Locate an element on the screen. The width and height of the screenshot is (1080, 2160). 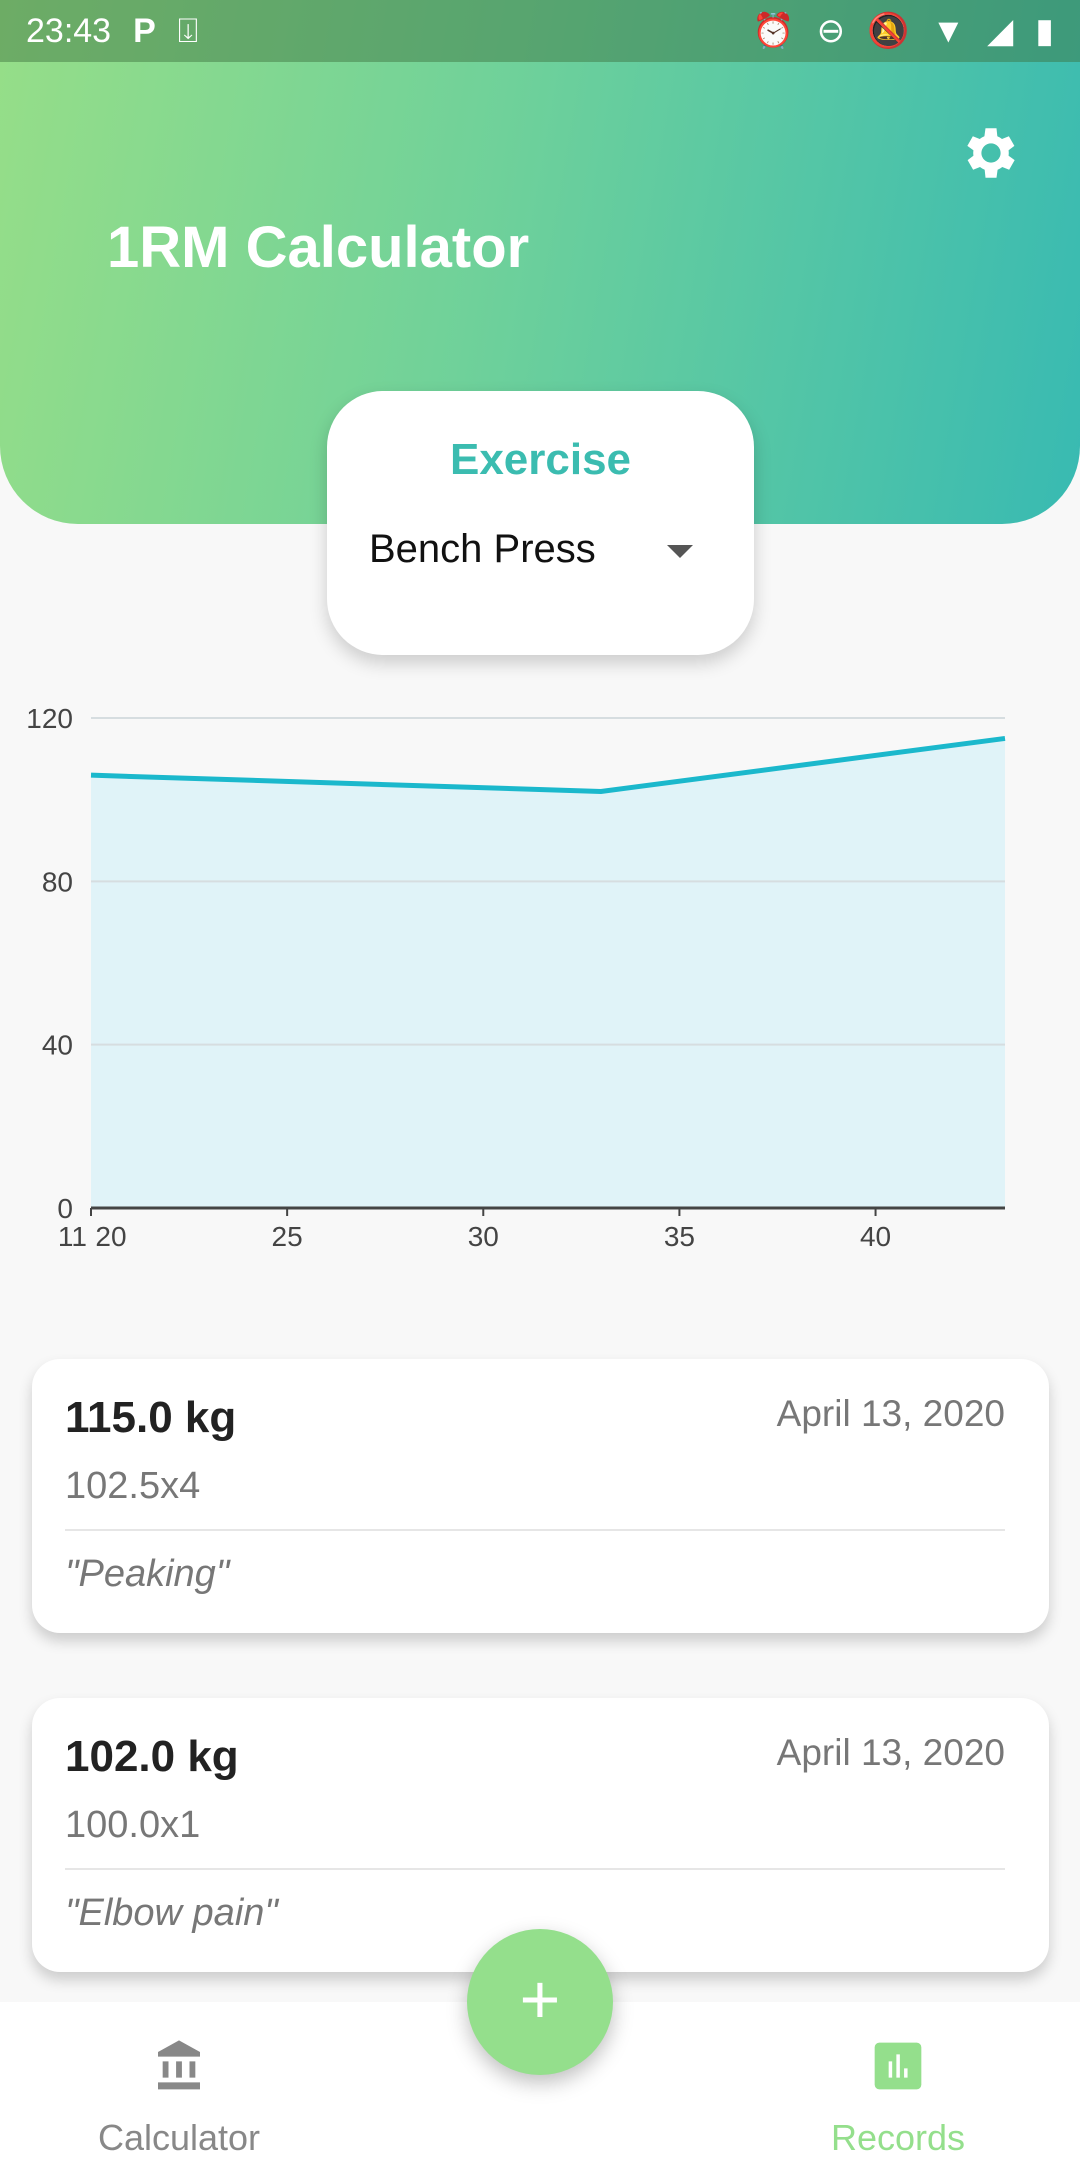
add-record-button: + is located at coordinates (540, 2002).